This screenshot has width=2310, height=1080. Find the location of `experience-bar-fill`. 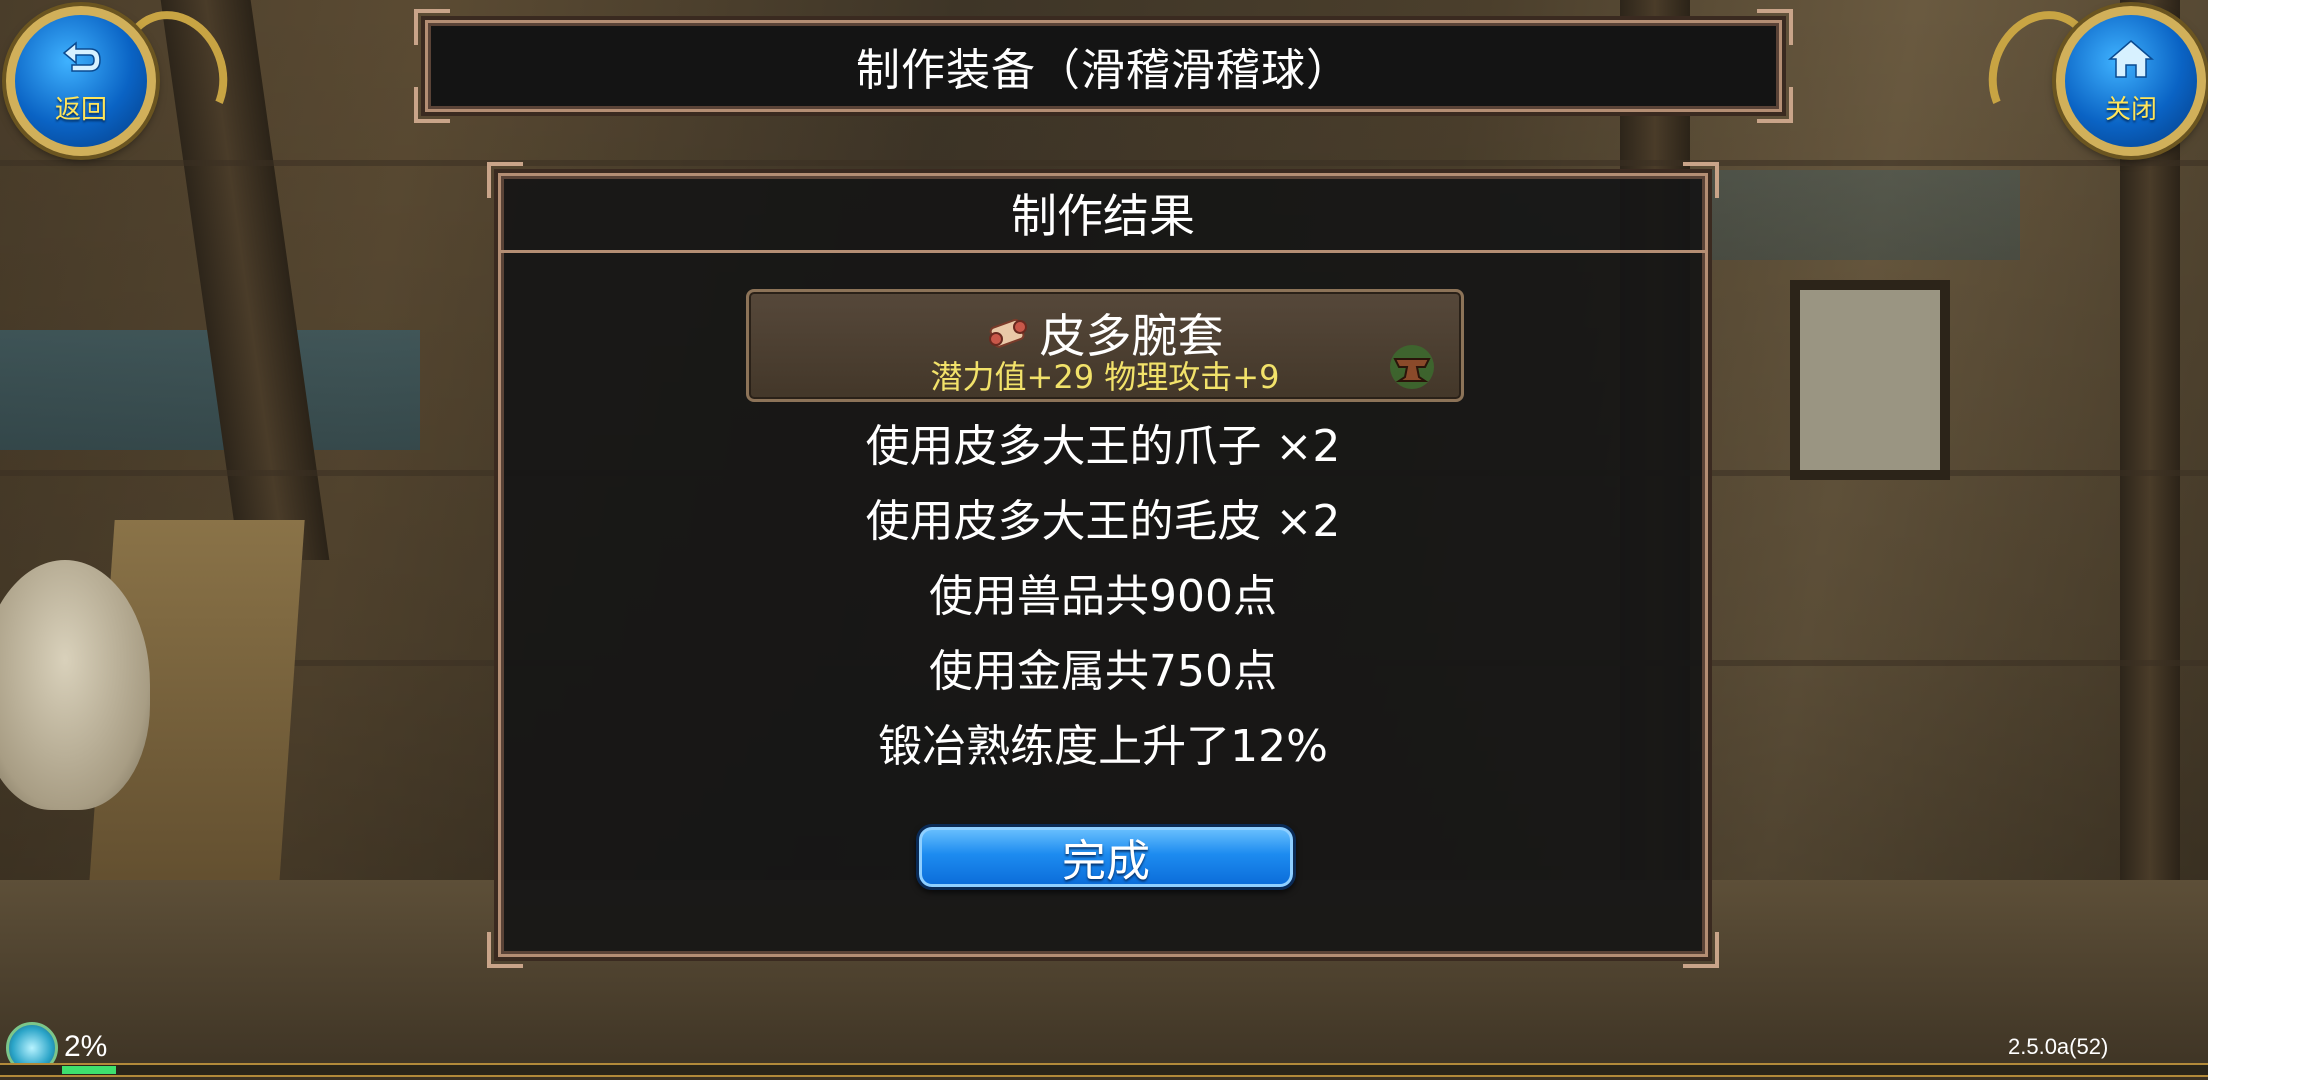

experience-bar-fill is located at coordinates (89, 1070).